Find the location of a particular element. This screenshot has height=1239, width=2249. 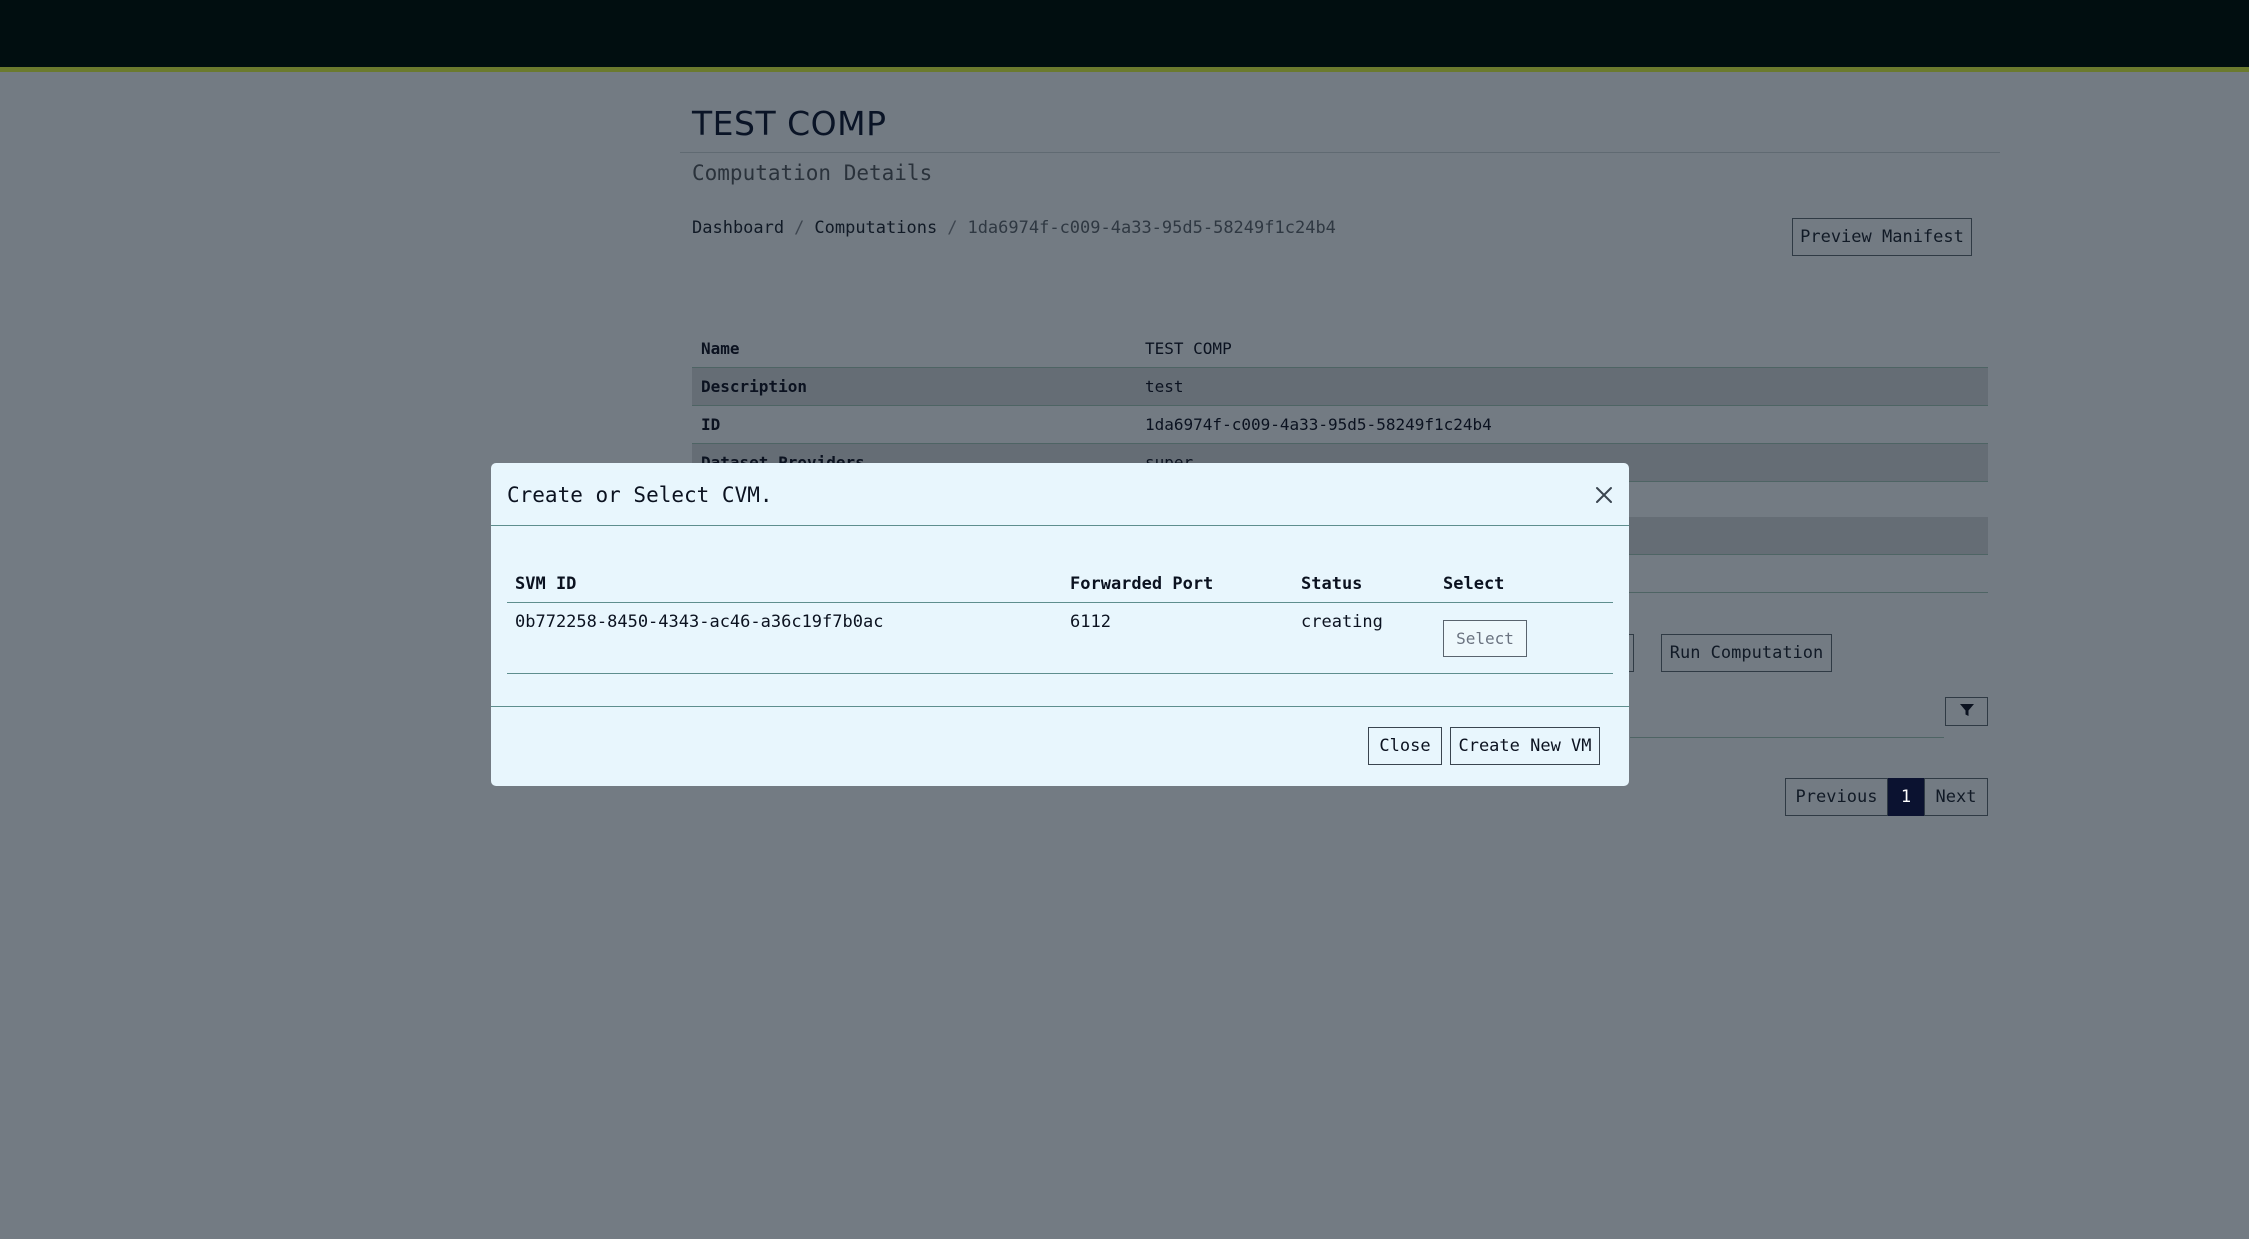

details-value: TEST COMP is located at coordinates (1188, 348).